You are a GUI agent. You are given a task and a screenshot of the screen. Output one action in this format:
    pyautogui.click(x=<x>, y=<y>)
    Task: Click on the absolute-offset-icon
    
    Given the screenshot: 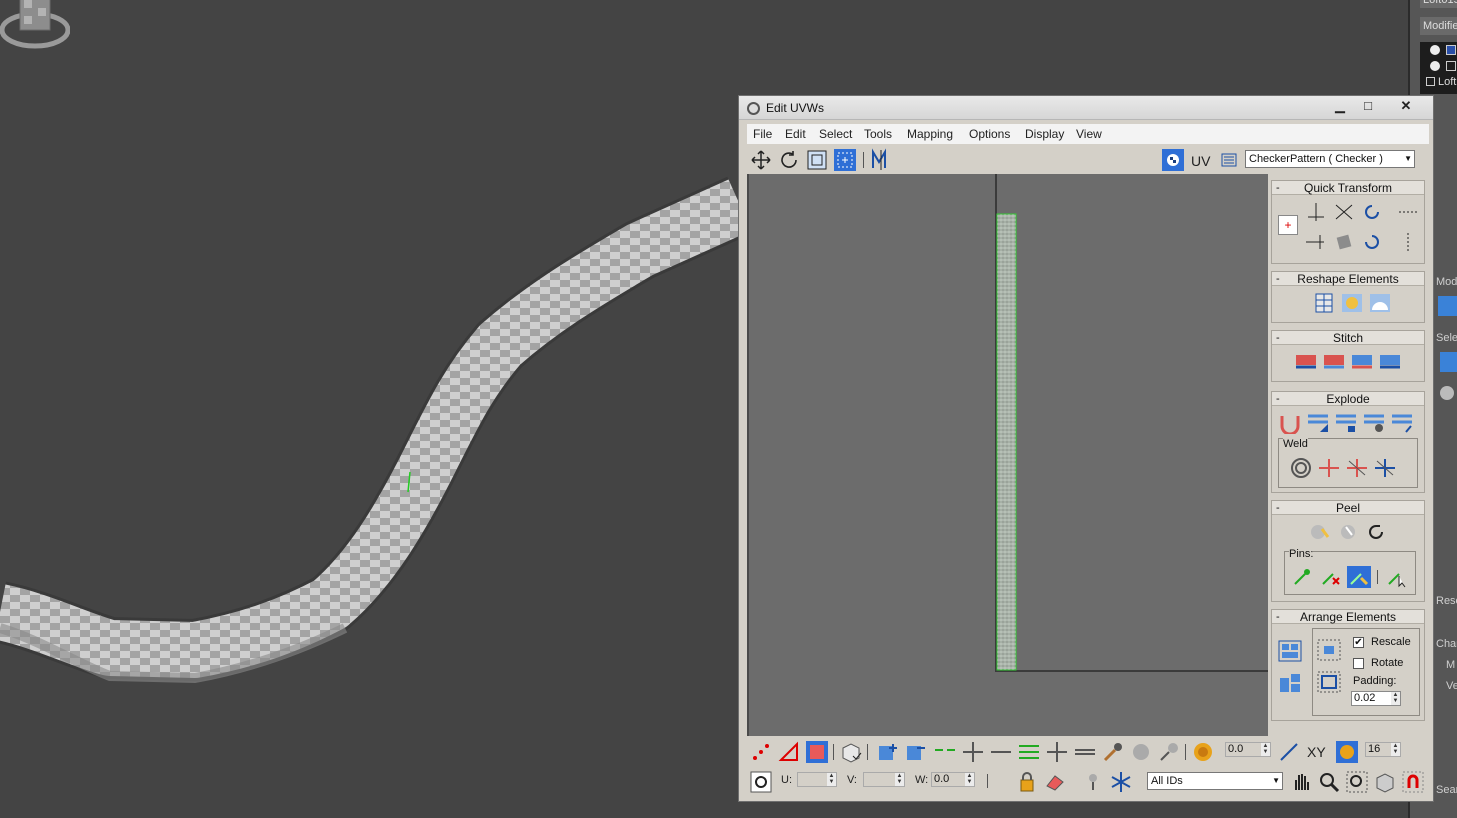 What is the action you would take?
    pyautogui.click(x=761, y=782)
    